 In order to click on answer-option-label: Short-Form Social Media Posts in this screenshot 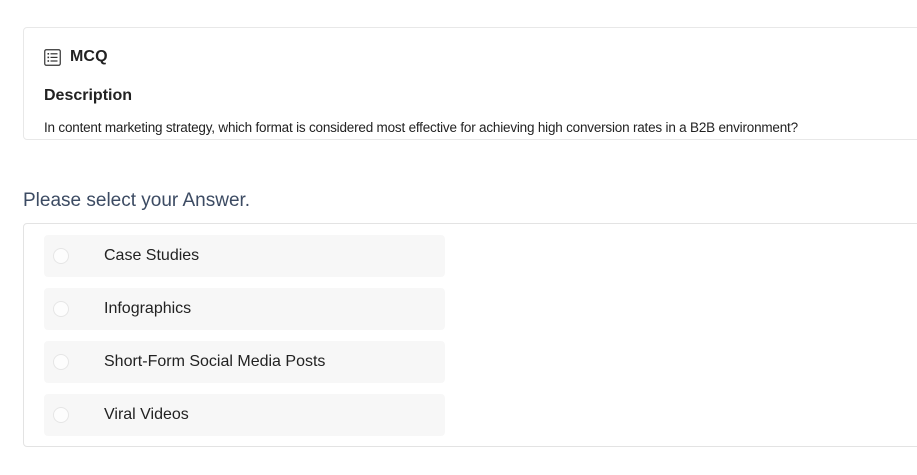, I will do `click(215, 361)`.